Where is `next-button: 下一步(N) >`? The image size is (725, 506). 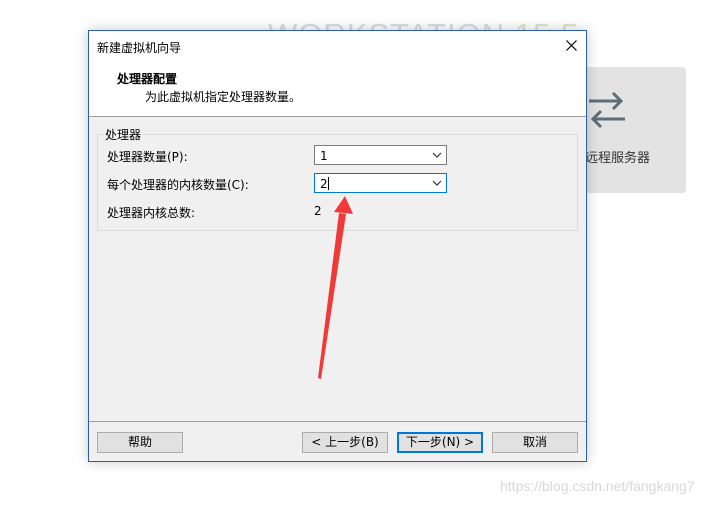 next-button: 下一步(N) > is located at coordinates (440, 442).